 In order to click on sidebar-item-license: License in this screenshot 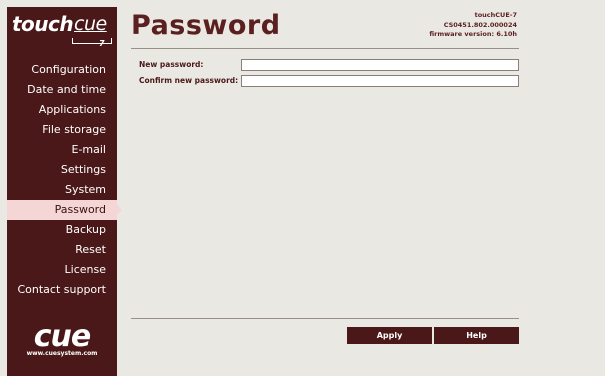, I will do `click(62, 270)`.